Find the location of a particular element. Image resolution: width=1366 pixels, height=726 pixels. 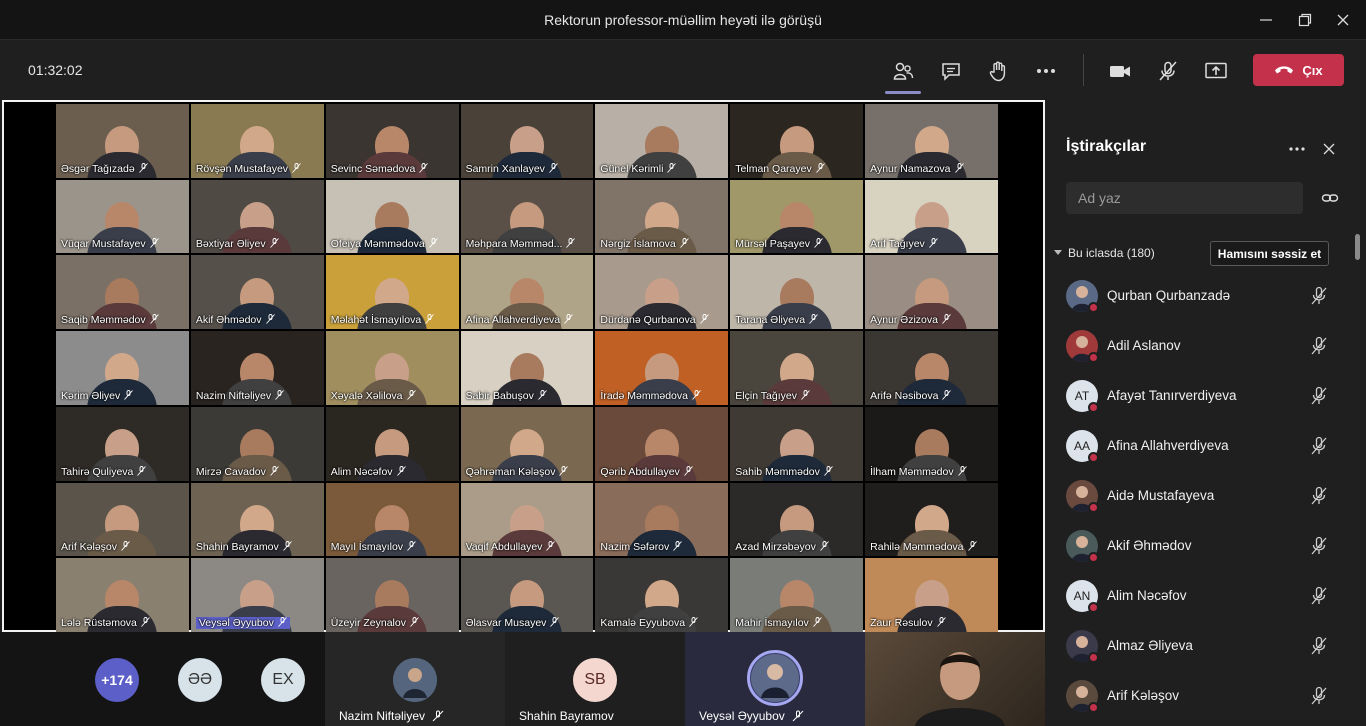

video-tile: Lələ Rüstəmova is located at coordinates (122, 595).